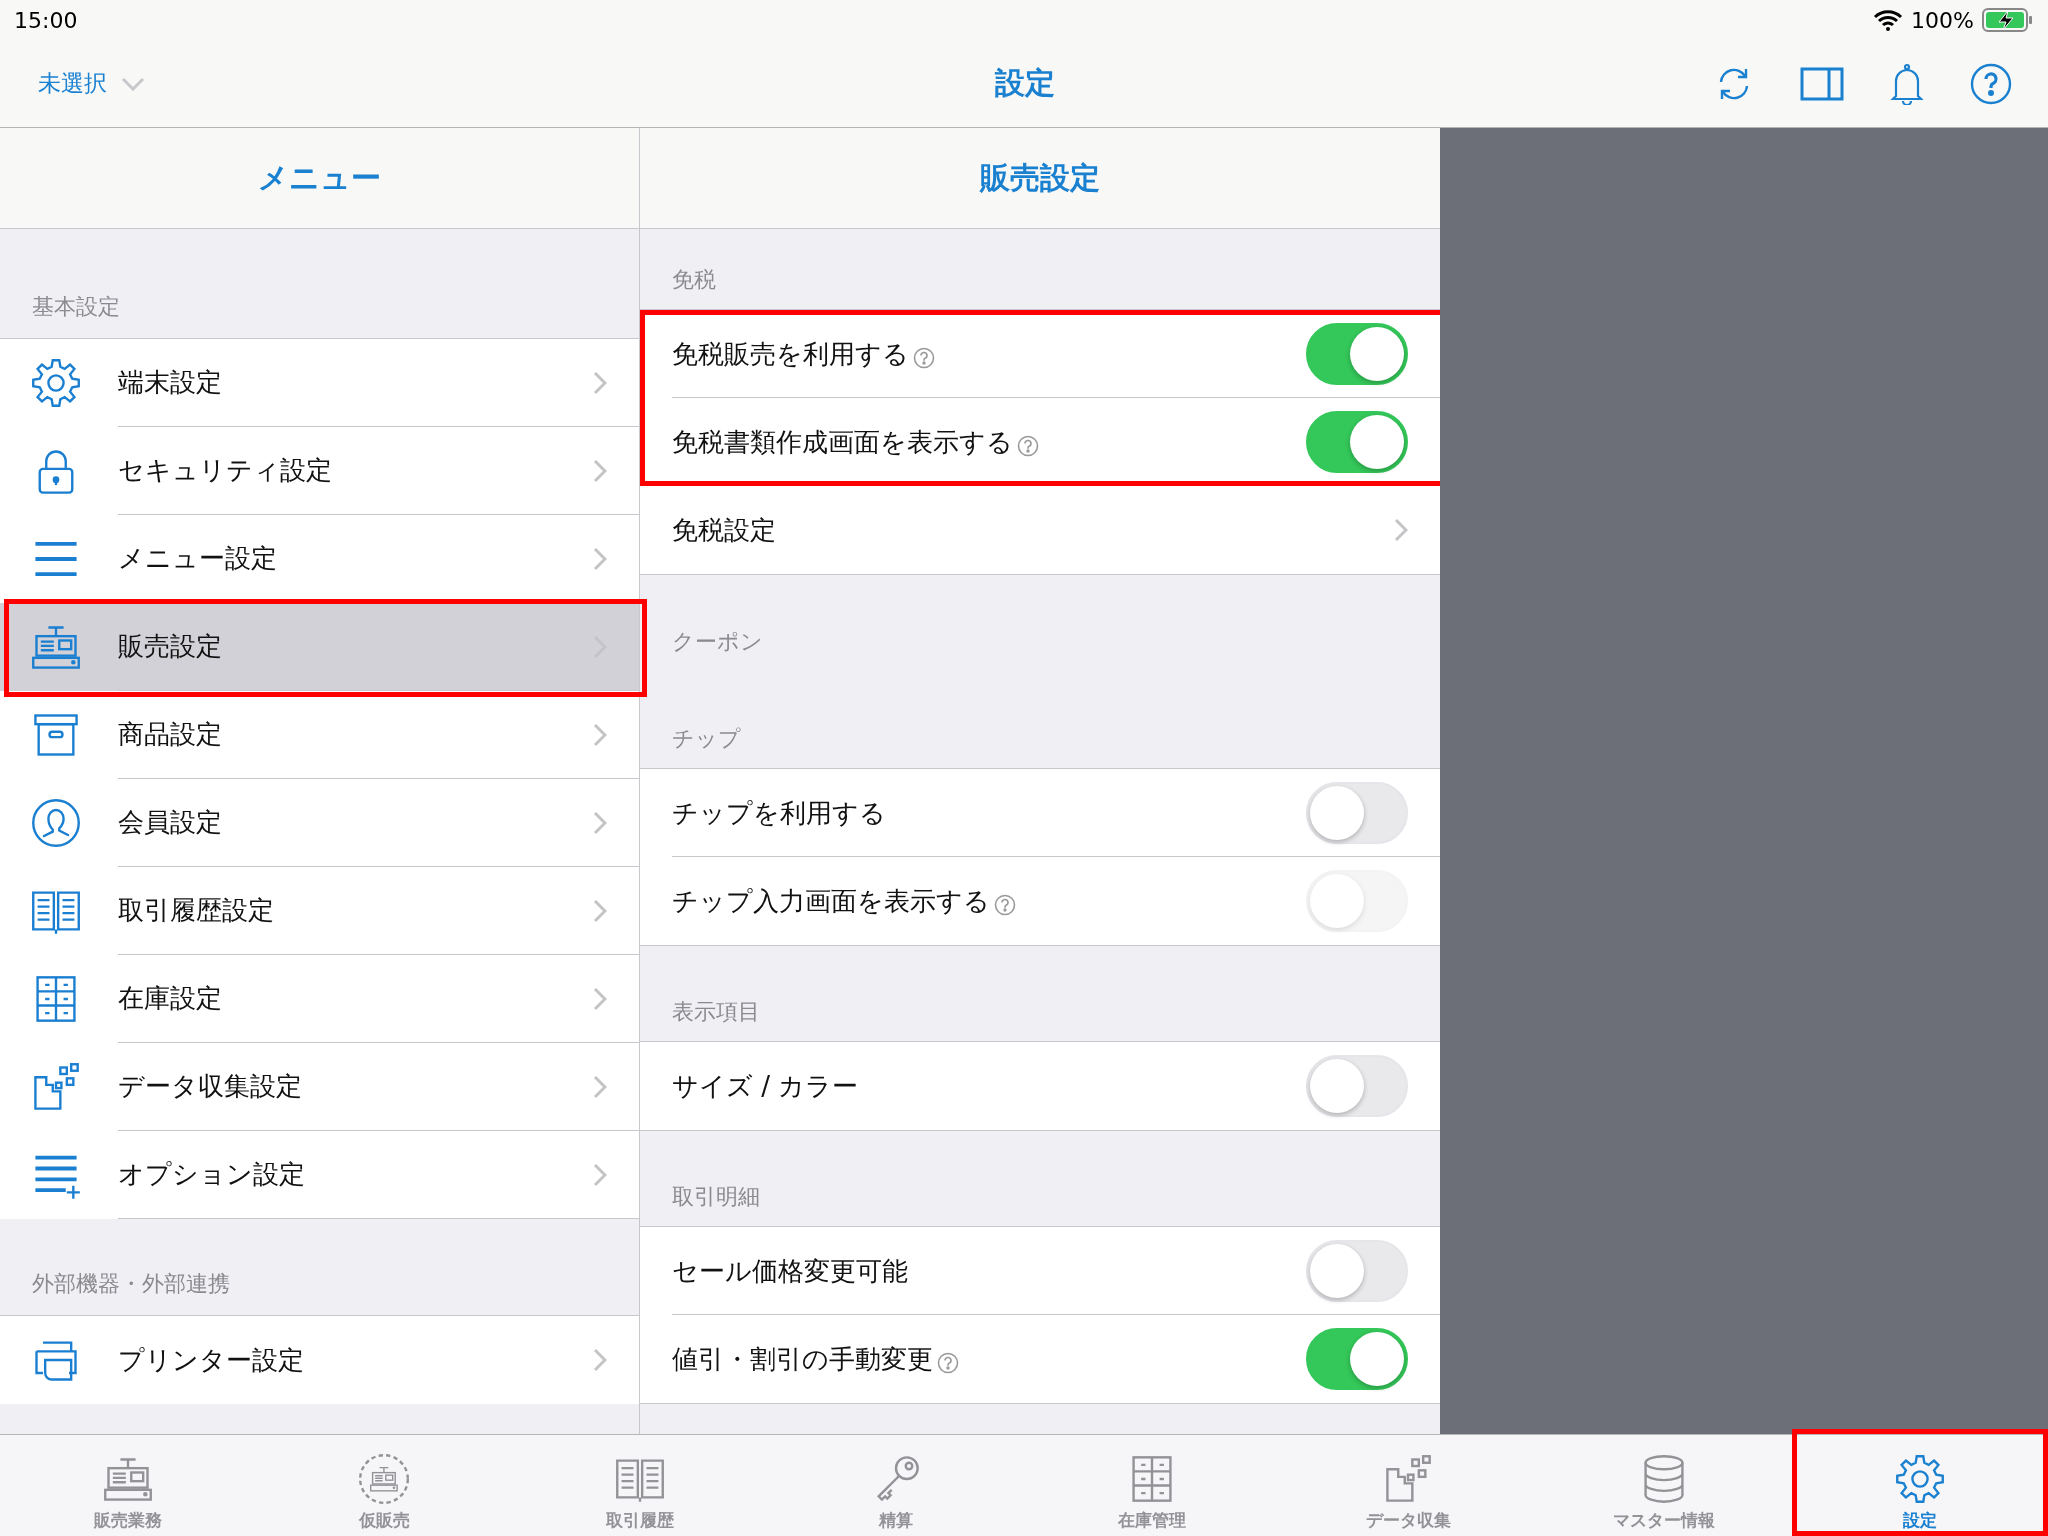 Image resolution: width=2048 pixels, height=1536 pixels. I want to click on panel-title: メニュー, so click(319, 177).